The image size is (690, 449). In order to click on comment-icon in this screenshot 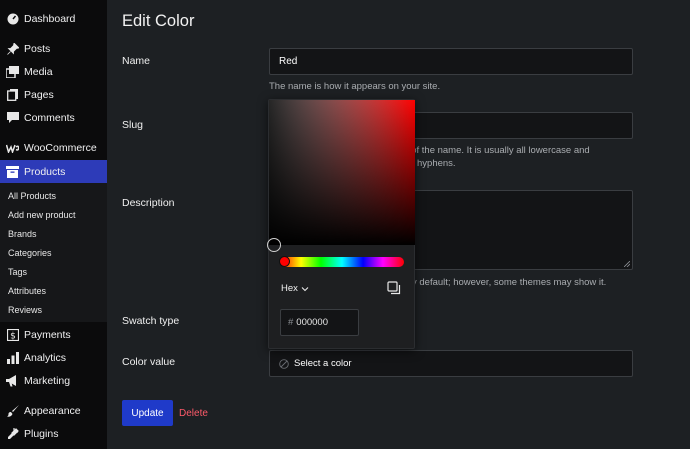, I will do `click(12, 117)`.